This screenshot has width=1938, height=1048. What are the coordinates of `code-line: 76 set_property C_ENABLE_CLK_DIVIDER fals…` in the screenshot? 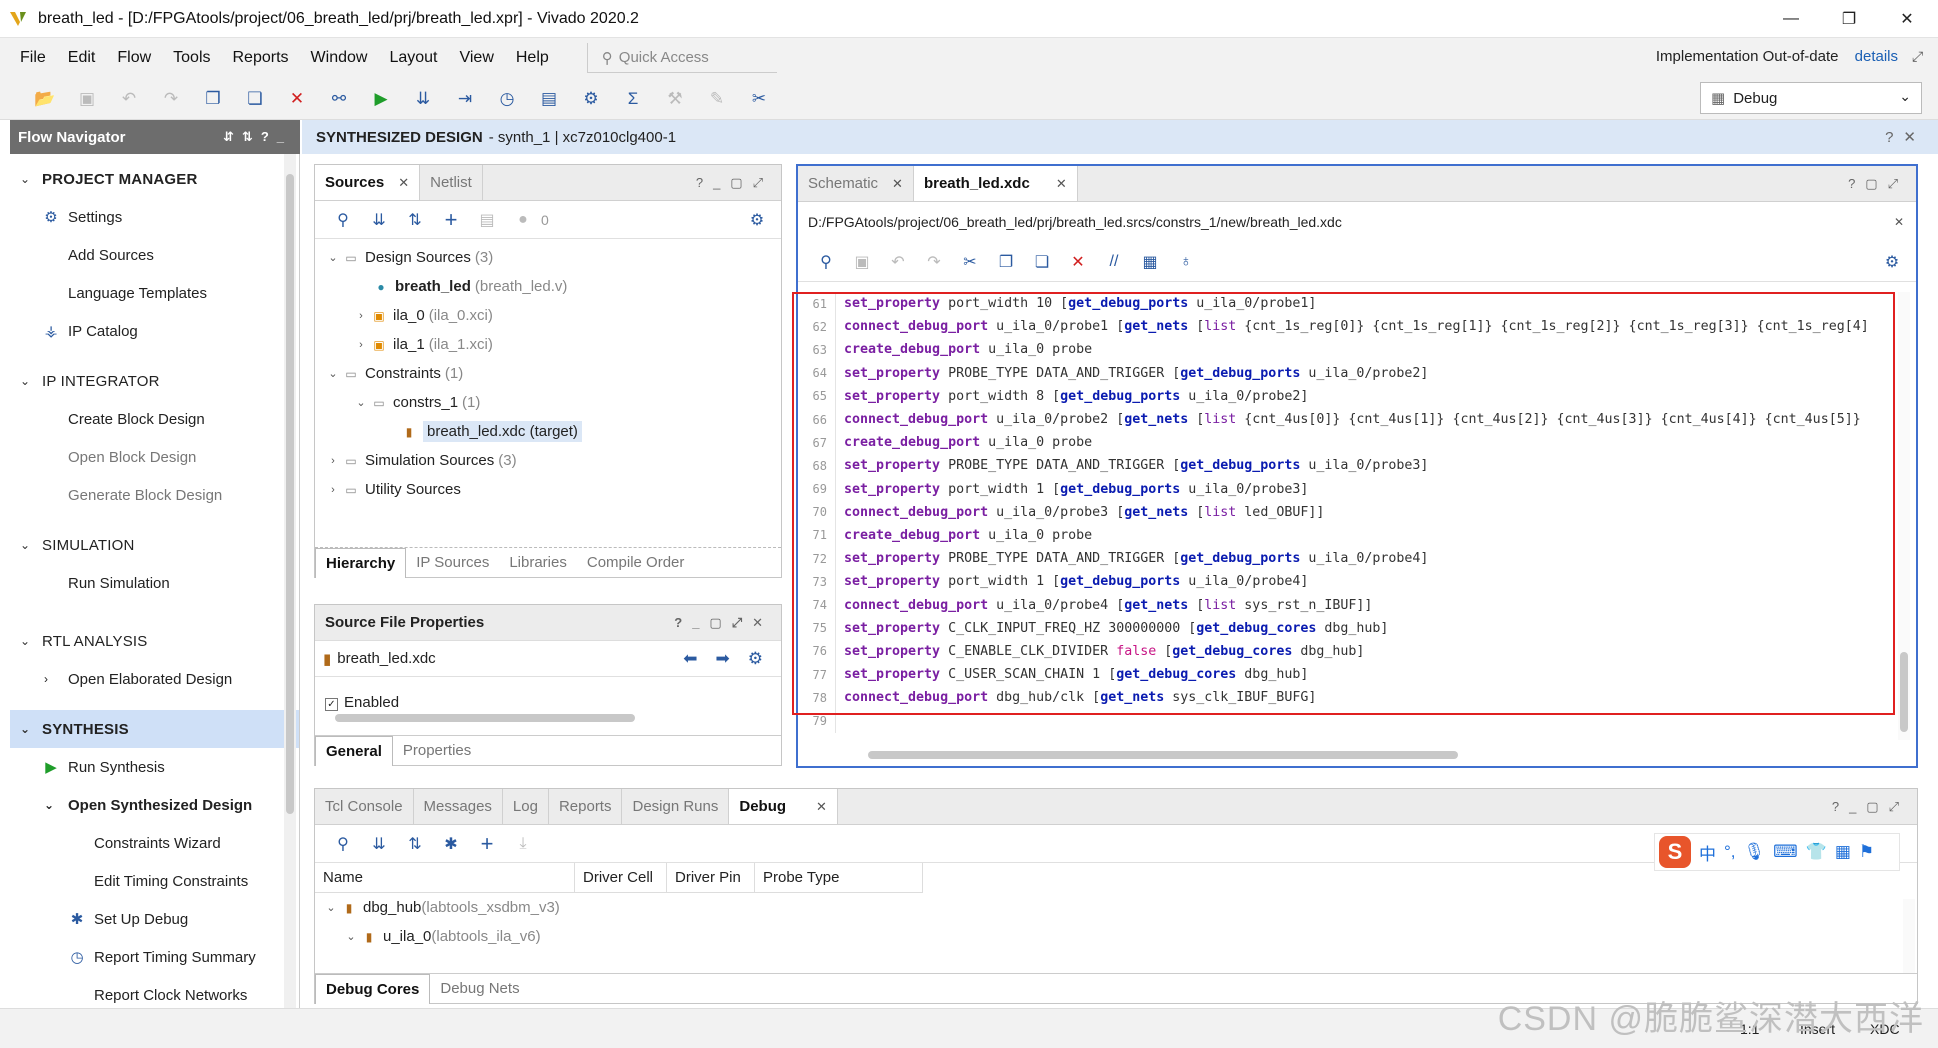 It's located at (1352, 651).